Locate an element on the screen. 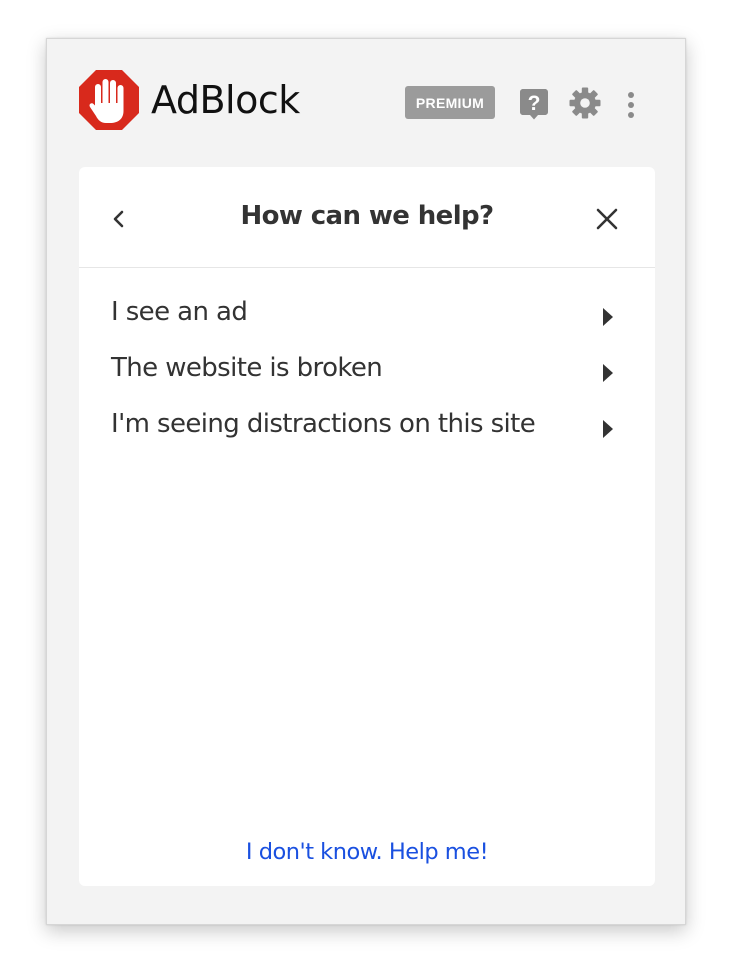 Image resolution: width=732 pixels, height=980 pixels. gear-icon is located at coordinates (585, 103).